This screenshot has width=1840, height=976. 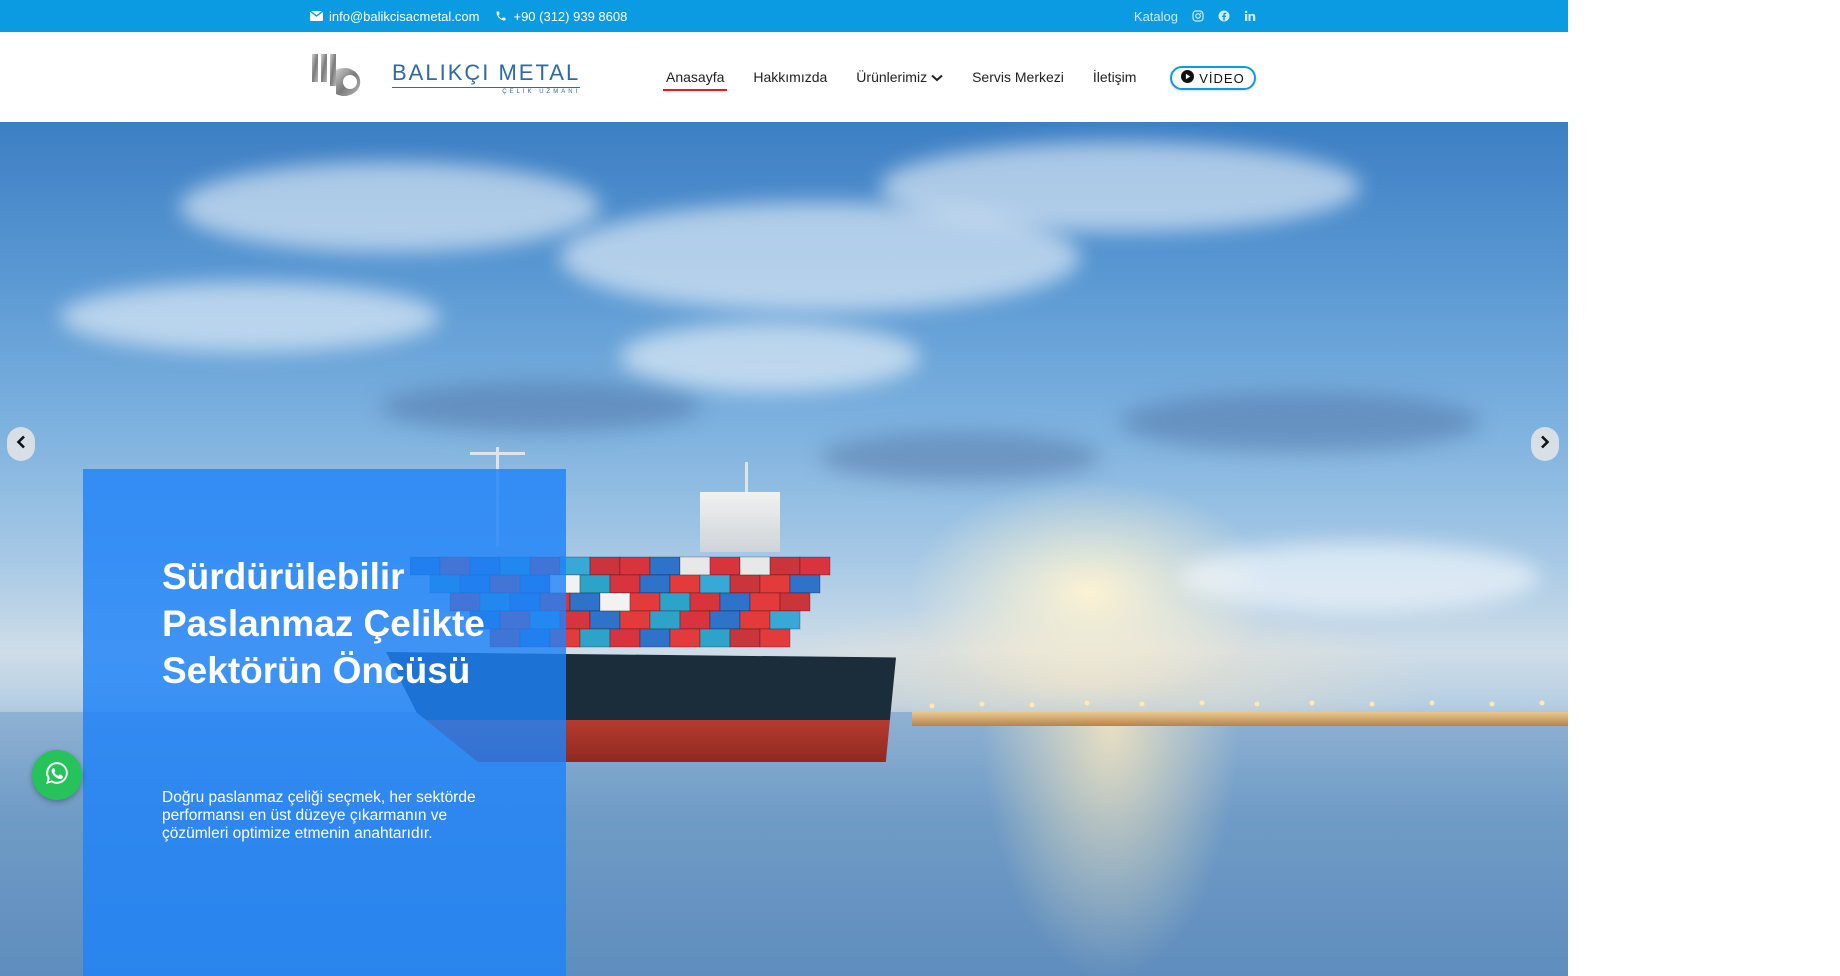 I want to click on chevron-right-icon, so click(x=1545, y=444).